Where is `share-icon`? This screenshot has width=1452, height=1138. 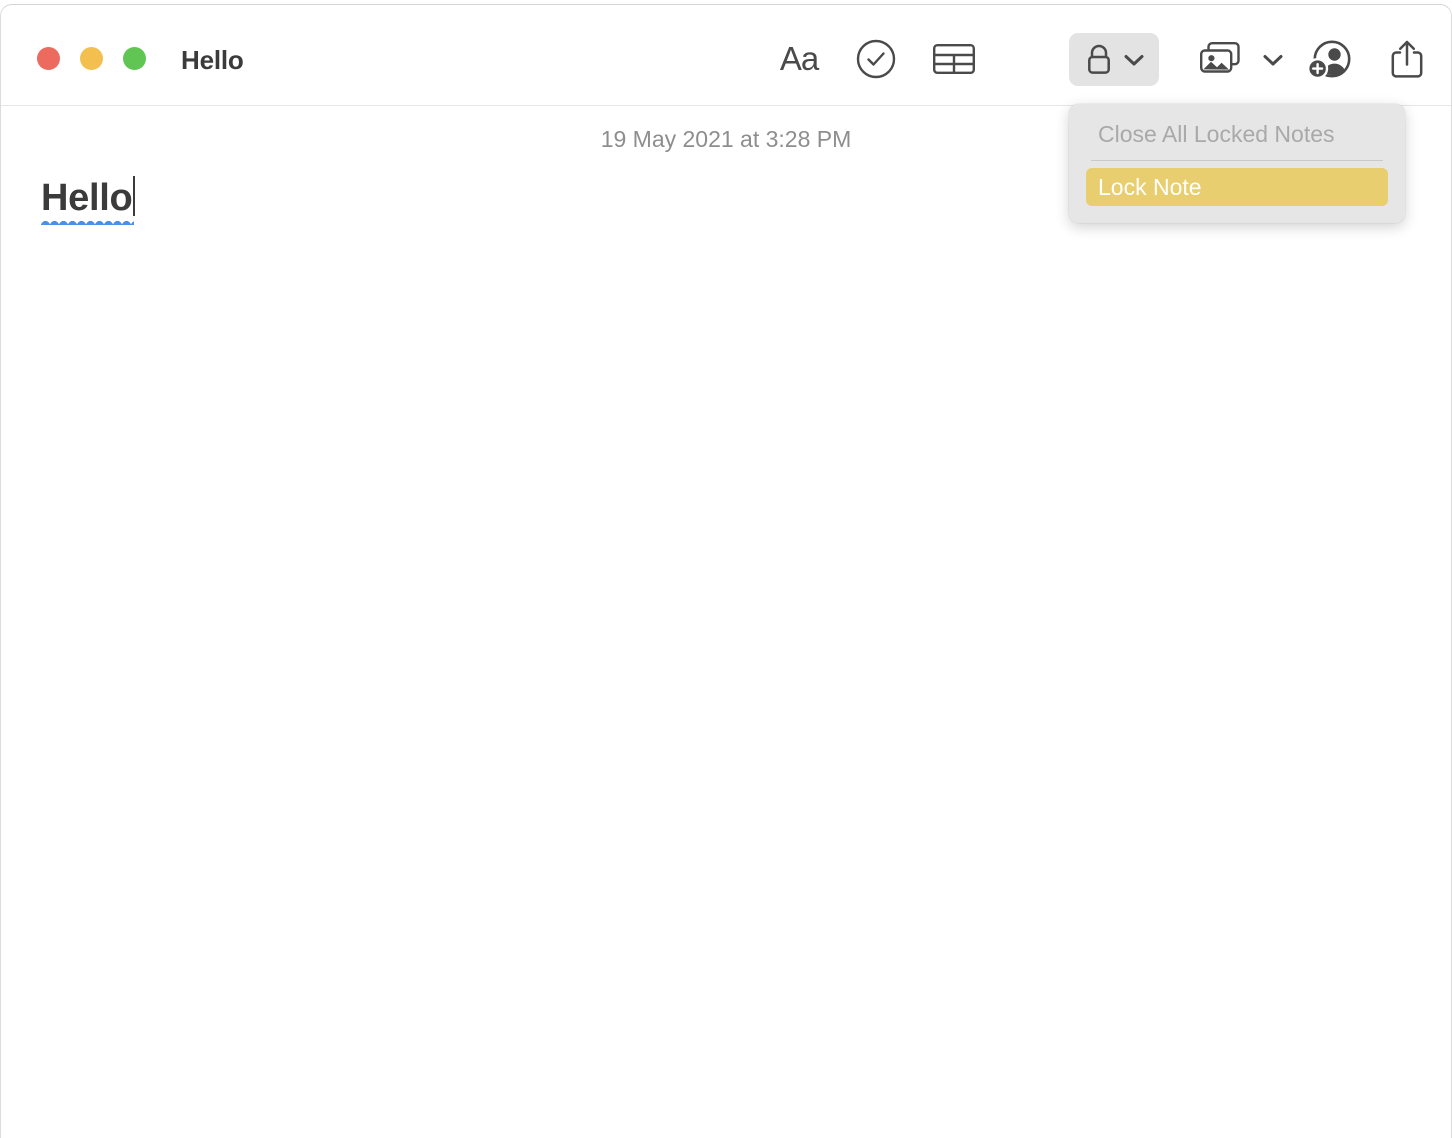 share-icon is located at coordinates (1407, 59).